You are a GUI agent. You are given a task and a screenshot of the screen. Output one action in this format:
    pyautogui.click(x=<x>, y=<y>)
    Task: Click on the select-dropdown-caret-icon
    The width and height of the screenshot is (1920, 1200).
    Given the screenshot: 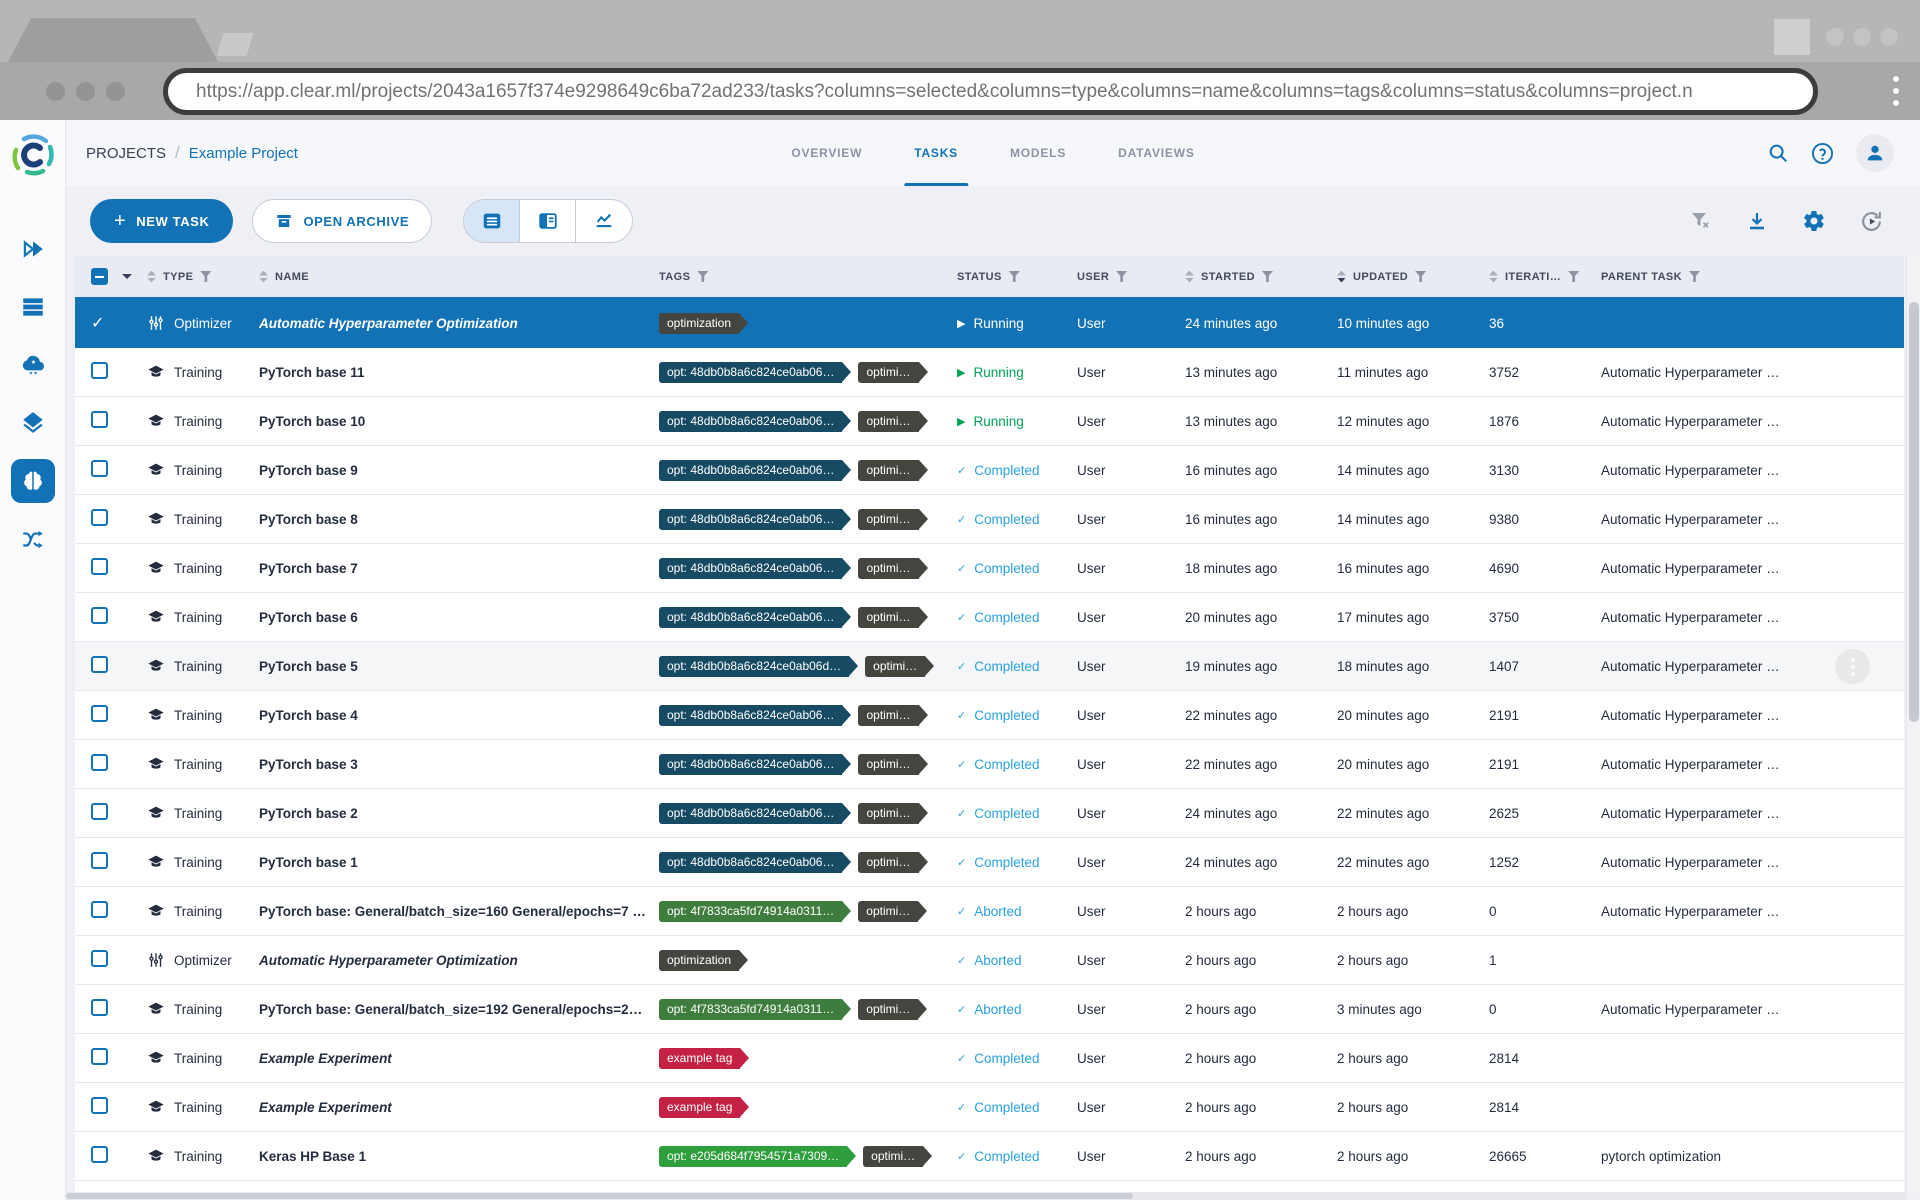 What is the action you would take?
    pyautogui.click(x=127, y=276)
    